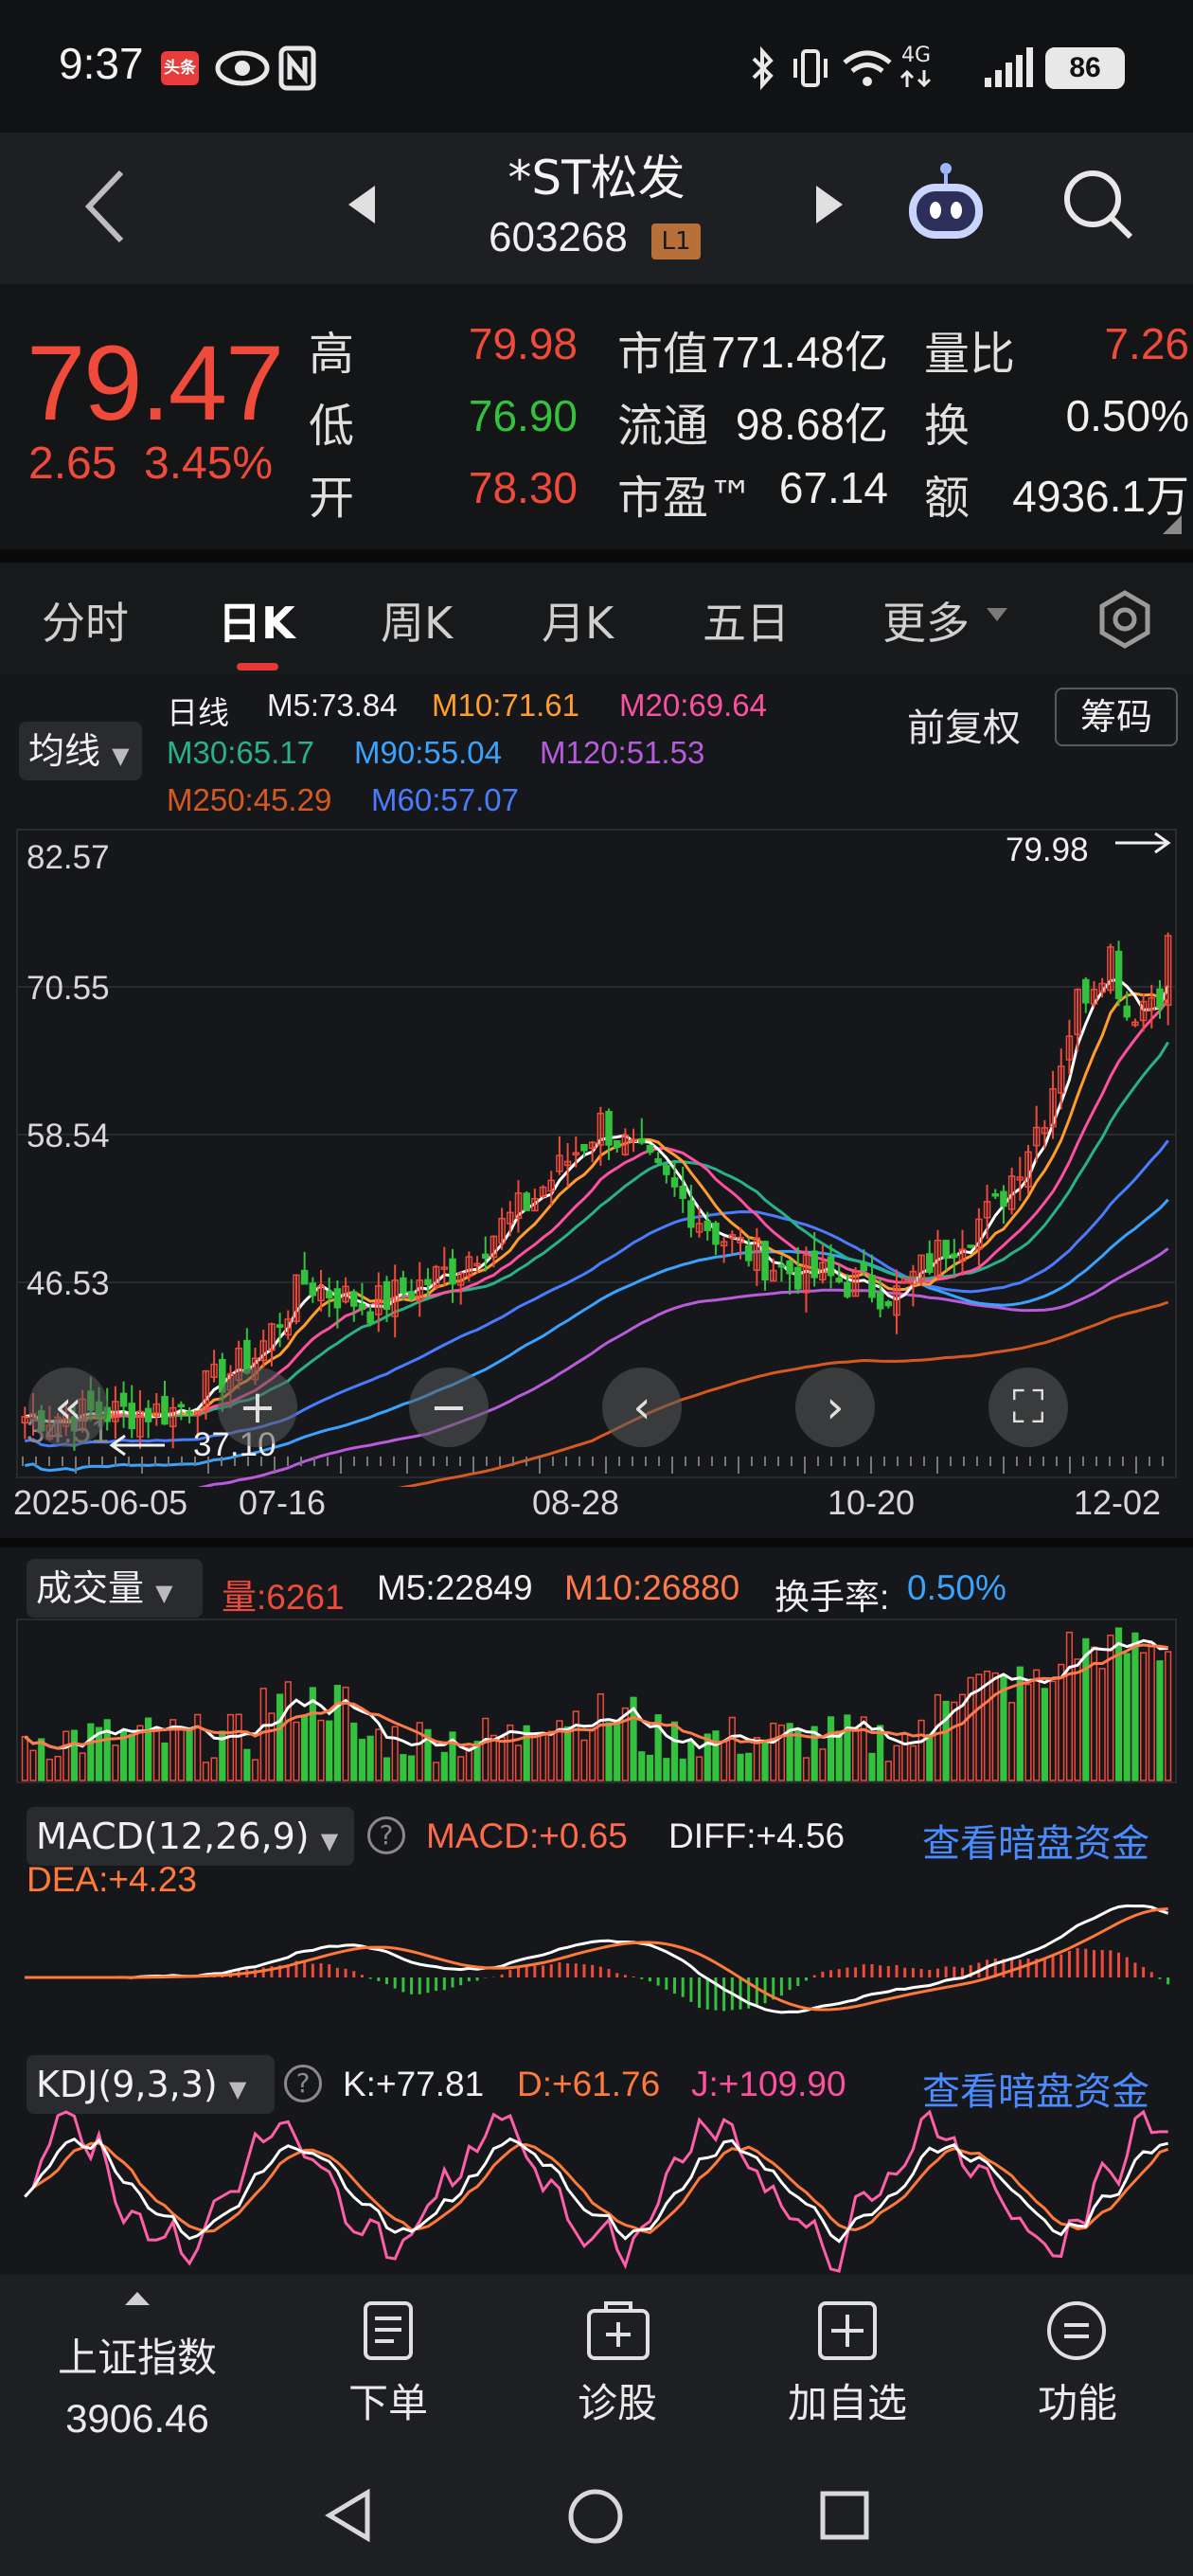 The height and width of the screenshot is (2576, 1193). Describe the element at coordinates (90, 1588) in the screenshot. I see `volume-selector-label: 成交量` at that location.